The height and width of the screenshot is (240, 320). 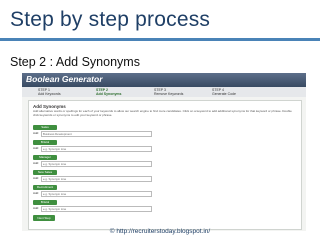 I want to click on step-4-tab: STEP 4 Generate Code, so click(x=232, y=92).